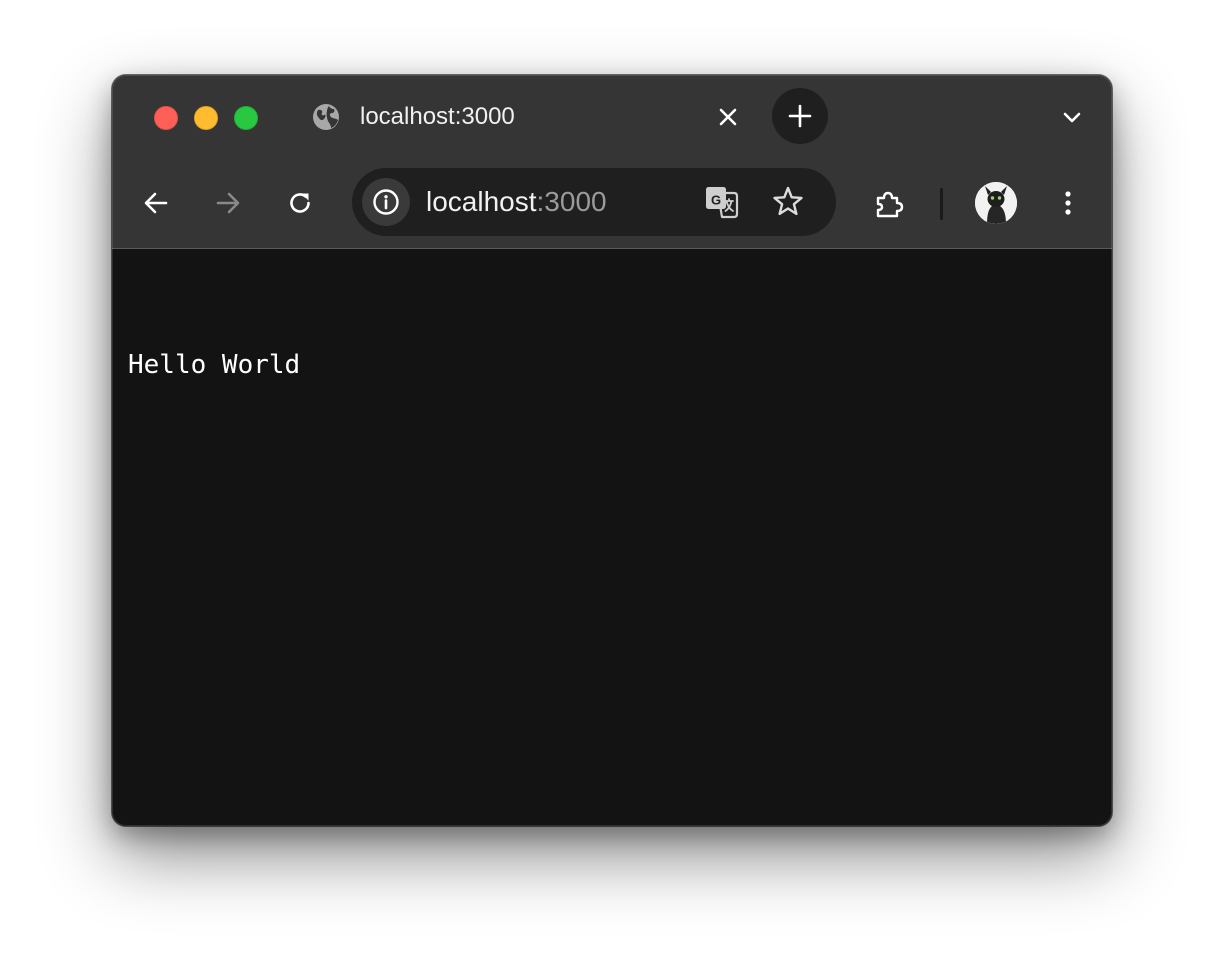 The width and height of the screenshot is (1224, 974). Describe the element at coordinates (941, 204) in the screenshot. I see `toolbar-divider` at that location.